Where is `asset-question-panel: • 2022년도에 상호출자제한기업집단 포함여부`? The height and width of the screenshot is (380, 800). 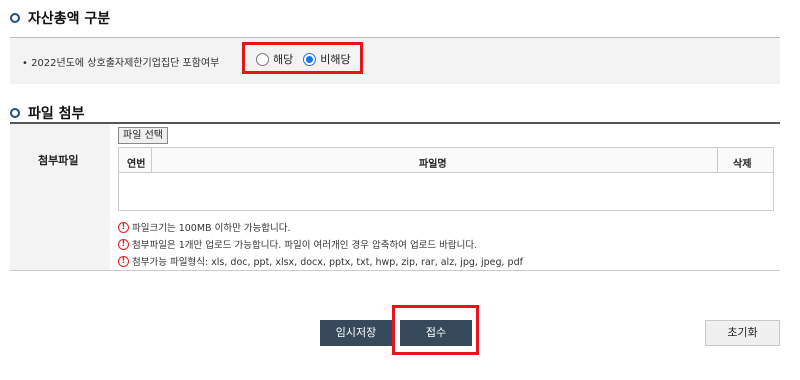 asset-question-panel: • 2022년도에 상호출자제한기업집단 포함여부 is located at coordinates (395, 60).